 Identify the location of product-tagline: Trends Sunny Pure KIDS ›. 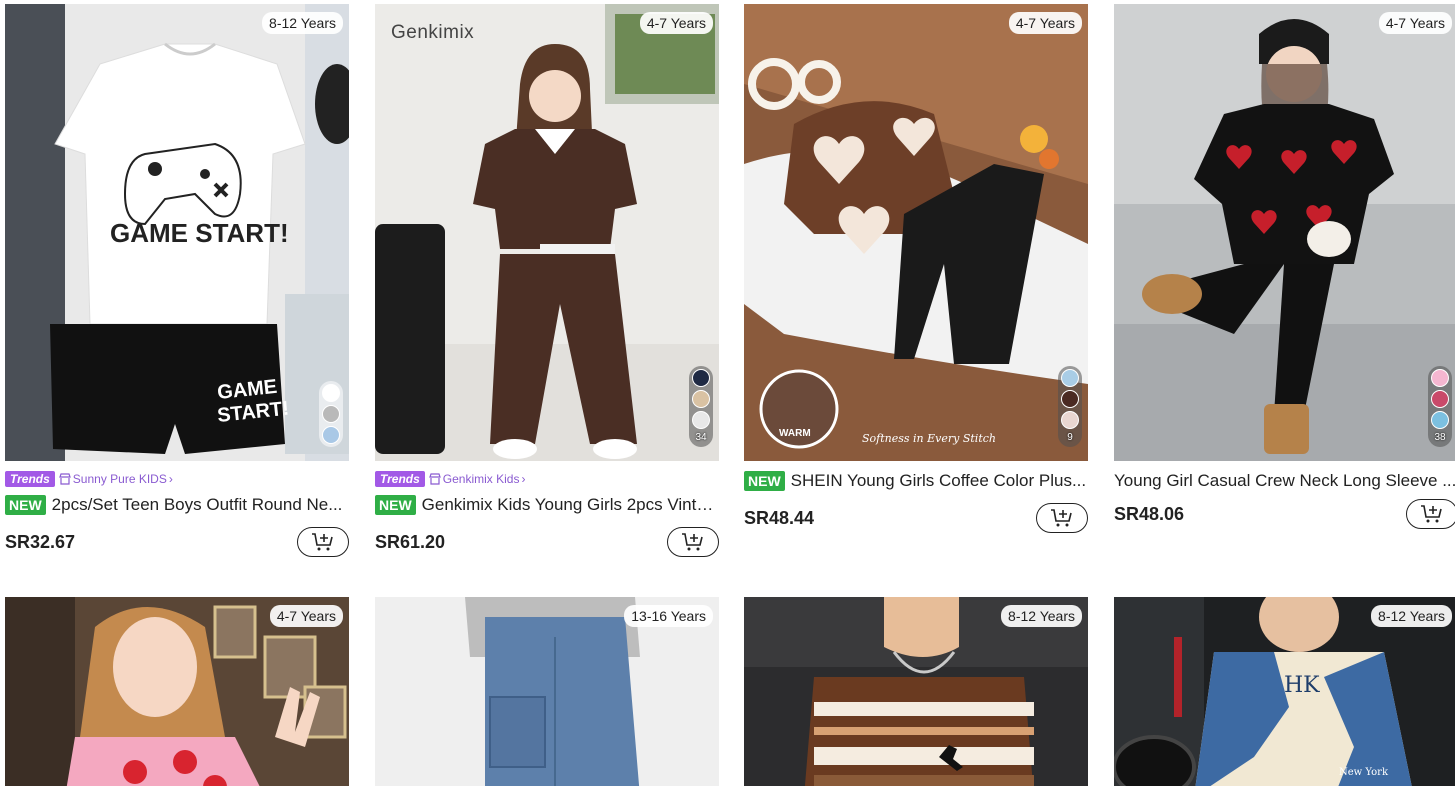
(177, 479).